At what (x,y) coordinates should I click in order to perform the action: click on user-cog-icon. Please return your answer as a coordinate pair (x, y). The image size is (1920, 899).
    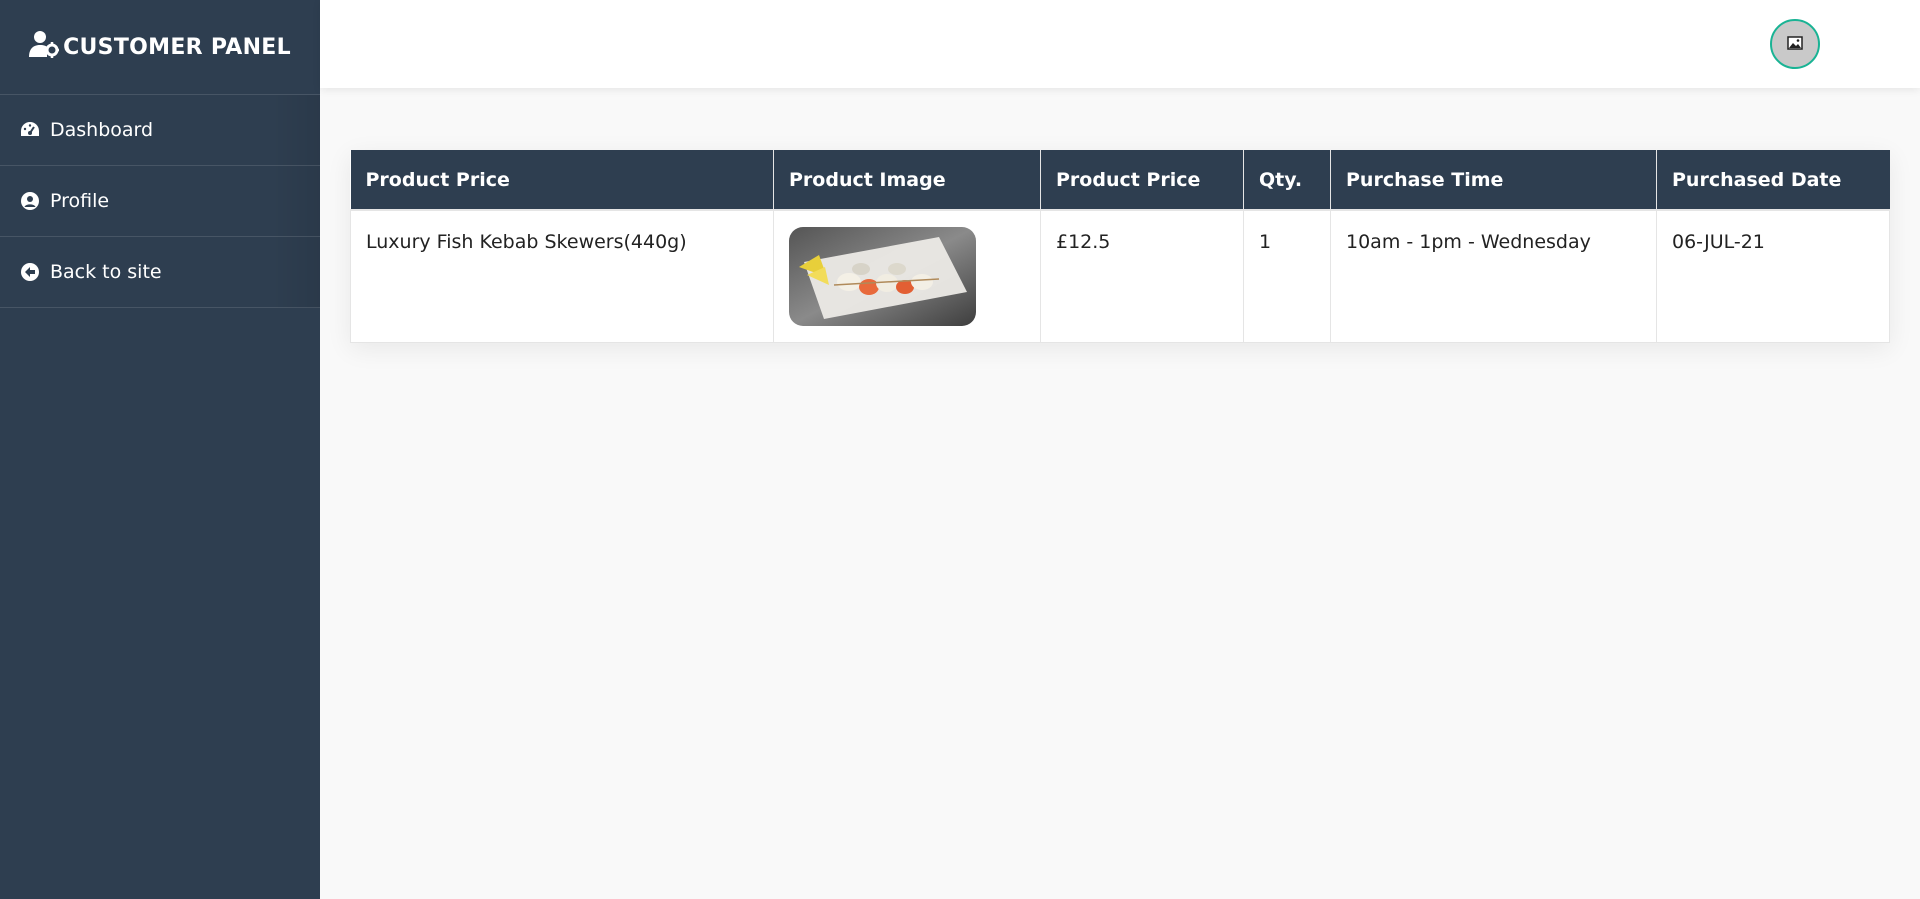
    Looking at the image, I should click on (44, 47).